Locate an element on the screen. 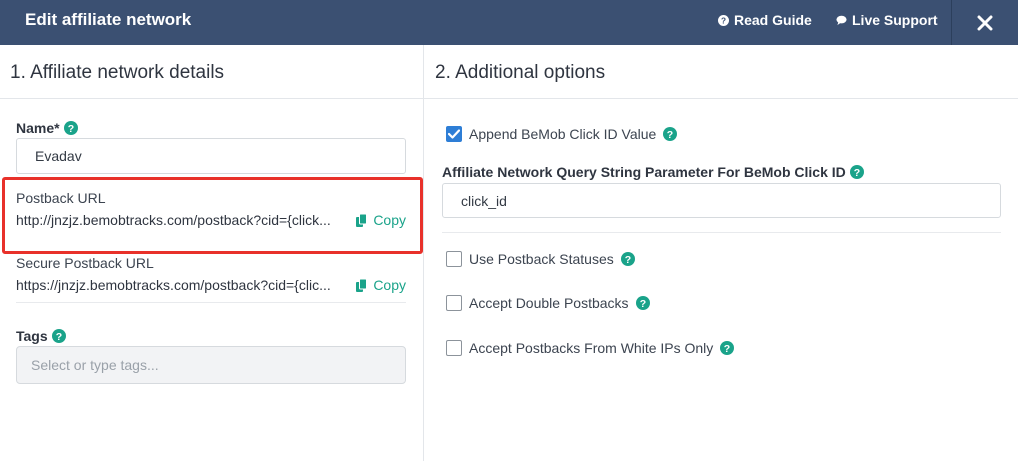  column-divider is located at coordinates (423, 253).